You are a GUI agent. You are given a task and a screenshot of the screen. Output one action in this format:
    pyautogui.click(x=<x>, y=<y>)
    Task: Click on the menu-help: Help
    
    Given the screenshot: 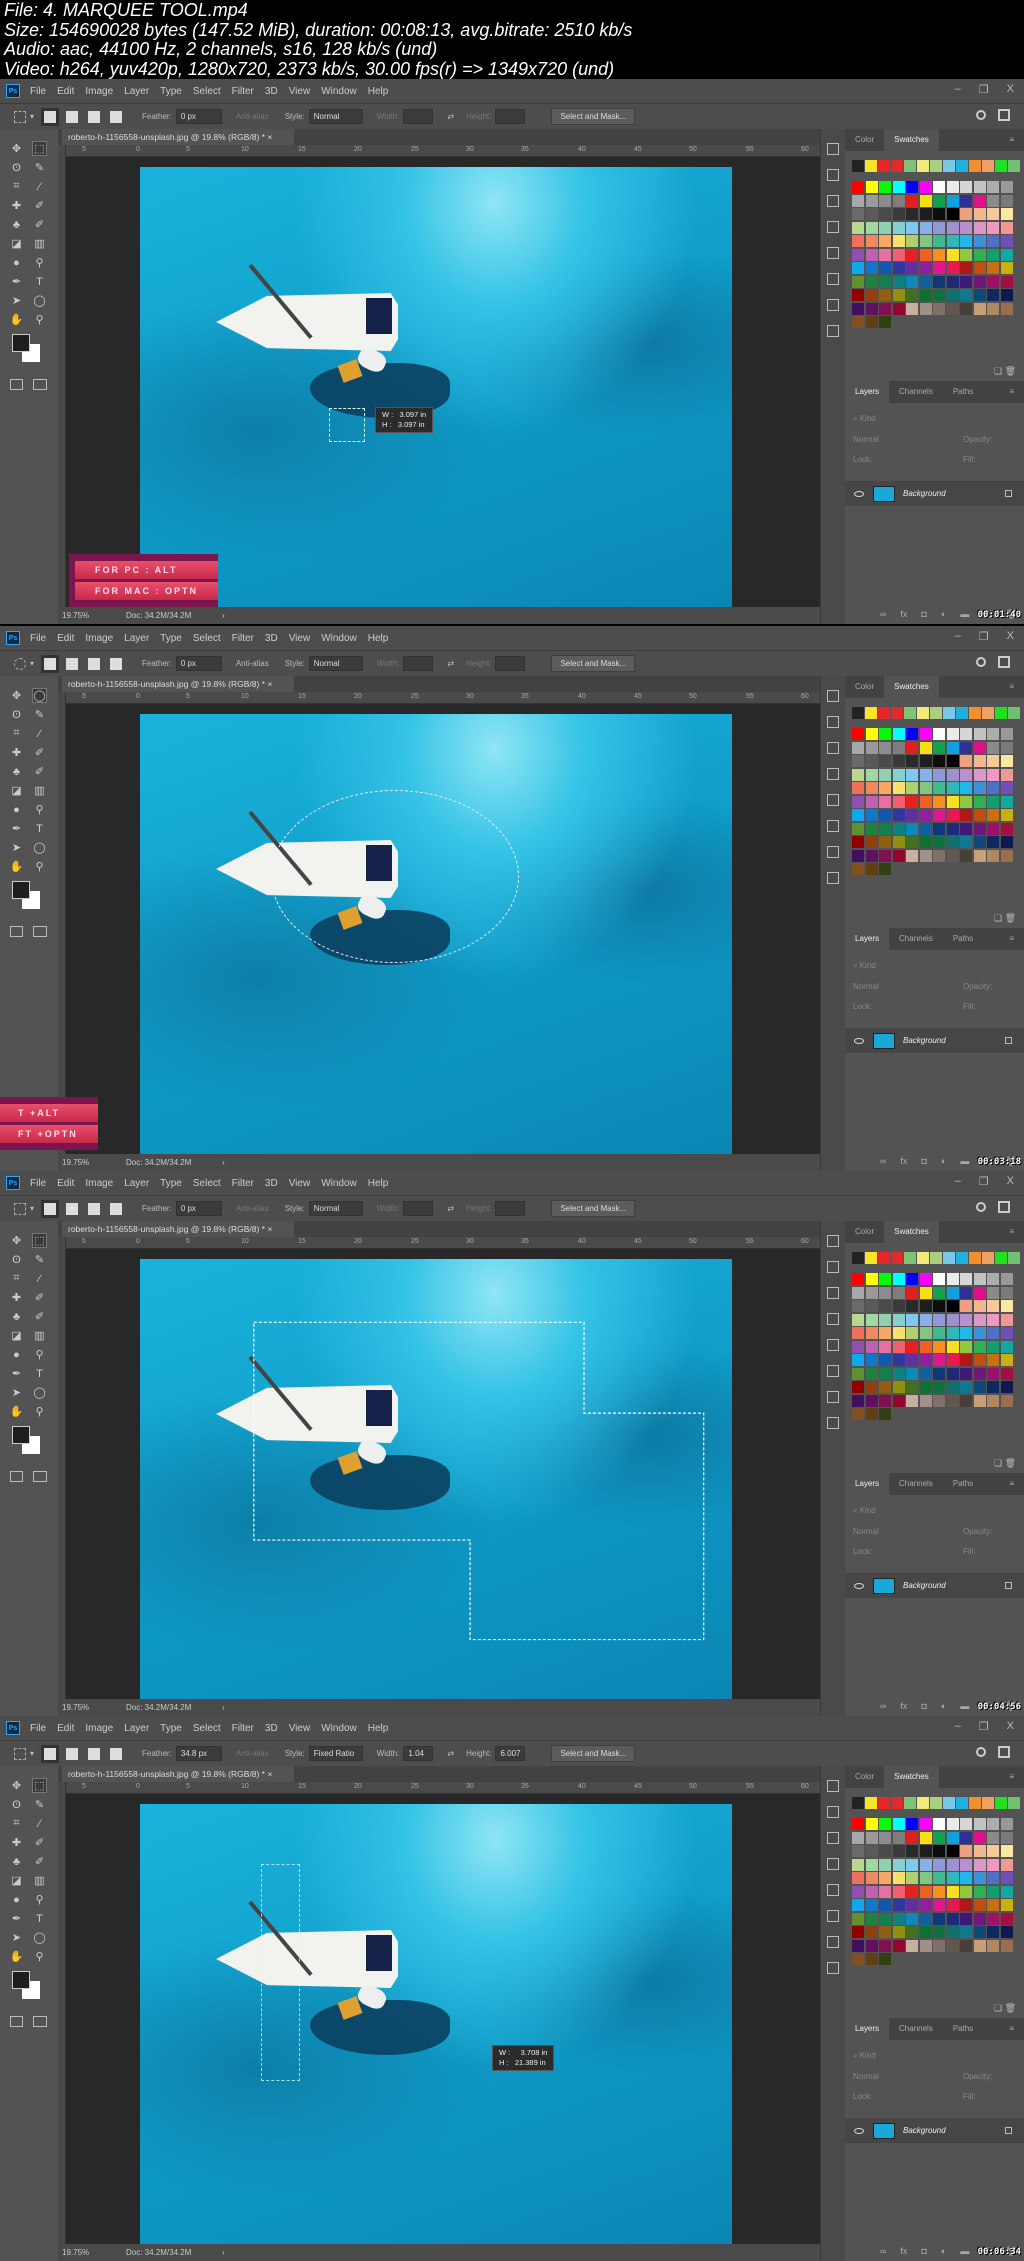 What is the action you would take?
    pyautogui.click(x=378, y=638)
    